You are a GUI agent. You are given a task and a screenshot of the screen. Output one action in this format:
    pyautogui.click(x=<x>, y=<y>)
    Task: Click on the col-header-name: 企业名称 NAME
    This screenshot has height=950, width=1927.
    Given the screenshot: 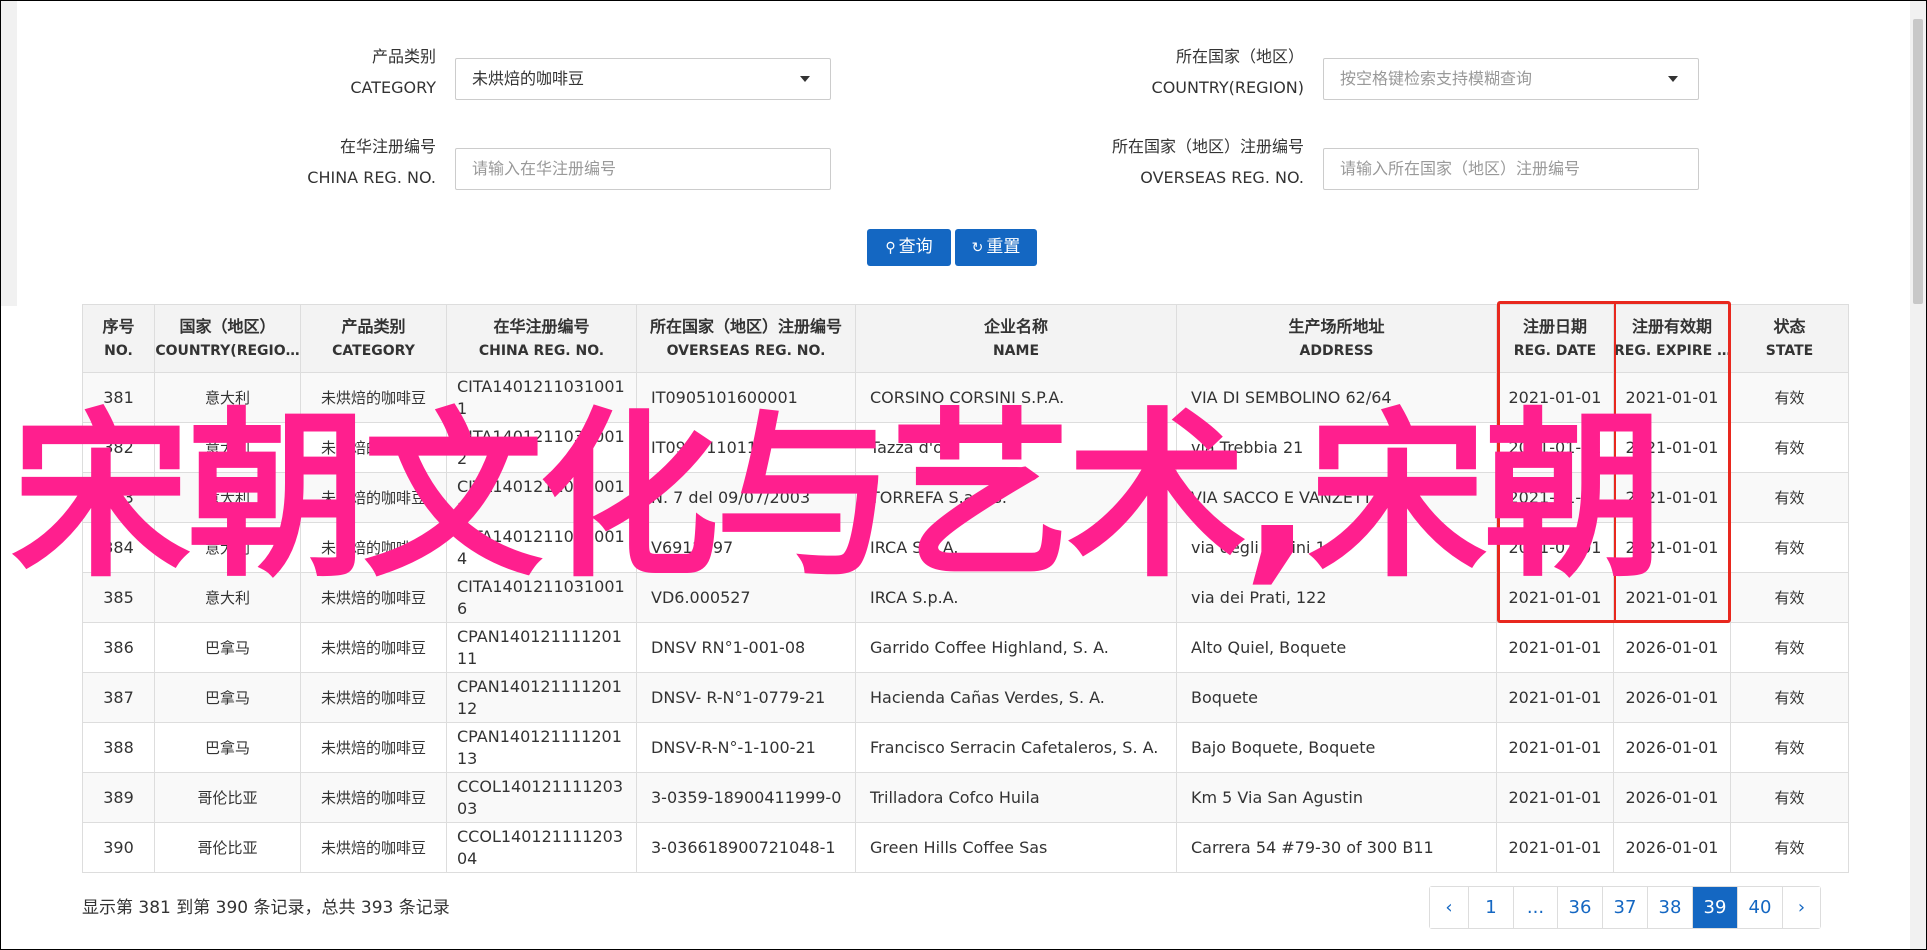 What is the action you would take?
    pyautogui.click(x=1016, y=338)
    